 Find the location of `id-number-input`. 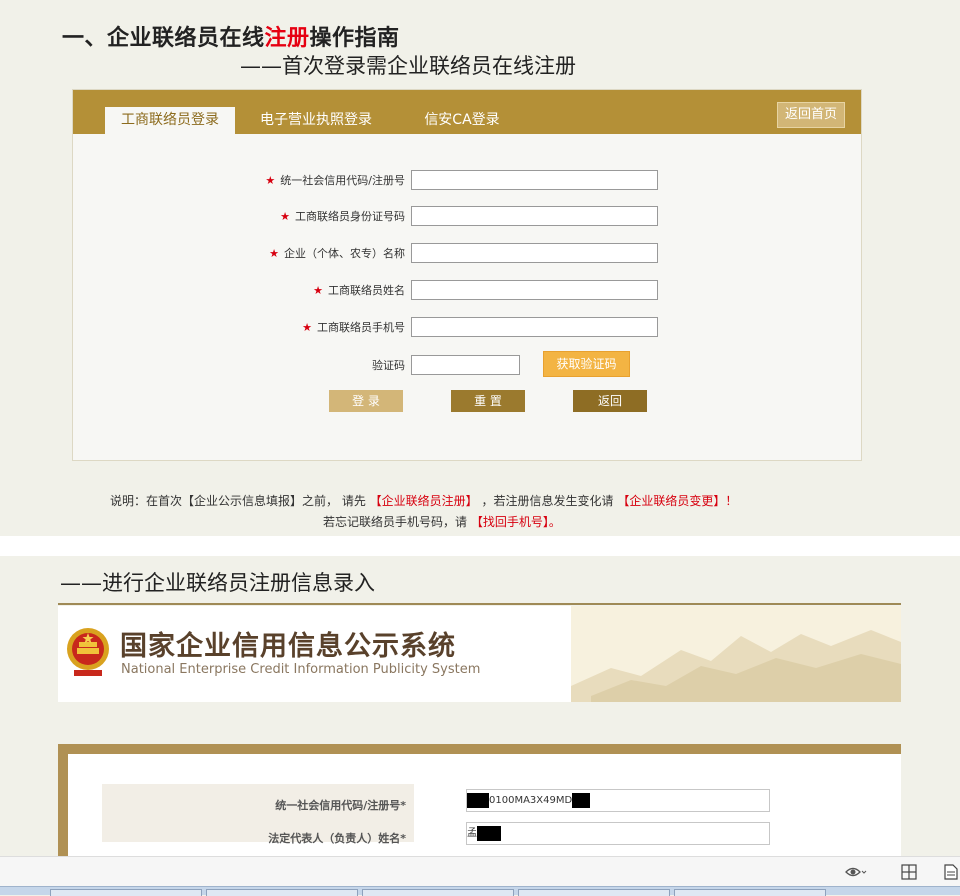

id-number-input is located at coordinates (534, 216).